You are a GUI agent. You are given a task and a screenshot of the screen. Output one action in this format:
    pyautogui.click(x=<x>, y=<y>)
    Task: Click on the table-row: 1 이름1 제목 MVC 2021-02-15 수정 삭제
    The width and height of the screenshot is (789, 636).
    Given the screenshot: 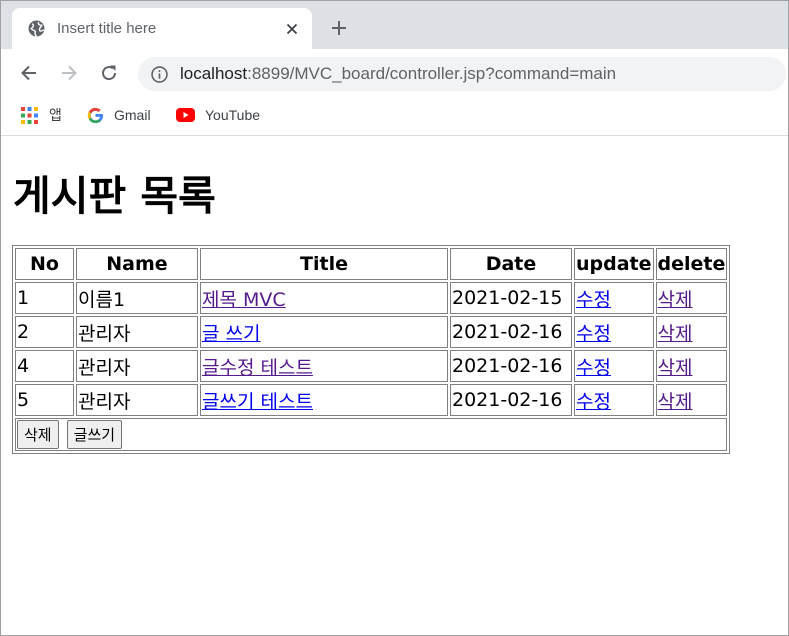 What is the action you would take?
    pyautogui.click(x=371, y=298)
    